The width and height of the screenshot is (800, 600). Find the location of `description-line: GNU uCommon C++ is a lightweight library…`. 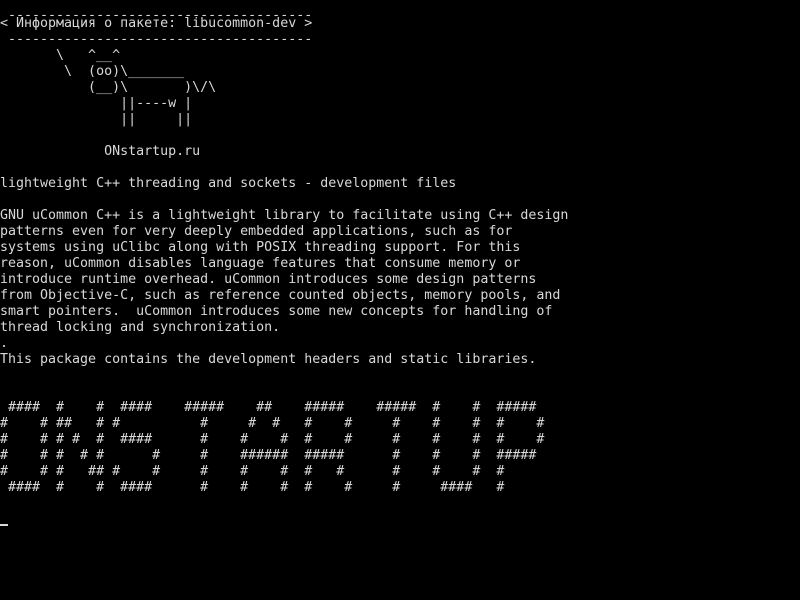

description-line: GNU uCommon C++ is a lightweight library… is located at coordinates (284, 215).